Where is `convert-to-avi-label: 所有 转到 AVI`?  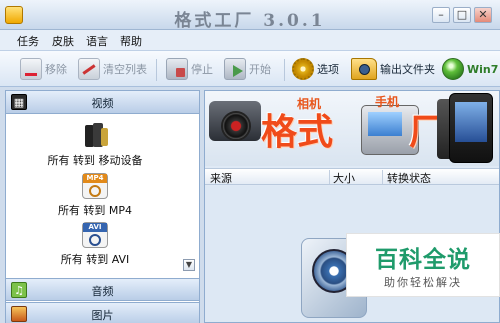
convert-to-avi-label: 所有 转到 AVI is located at coordinates (95, 259).